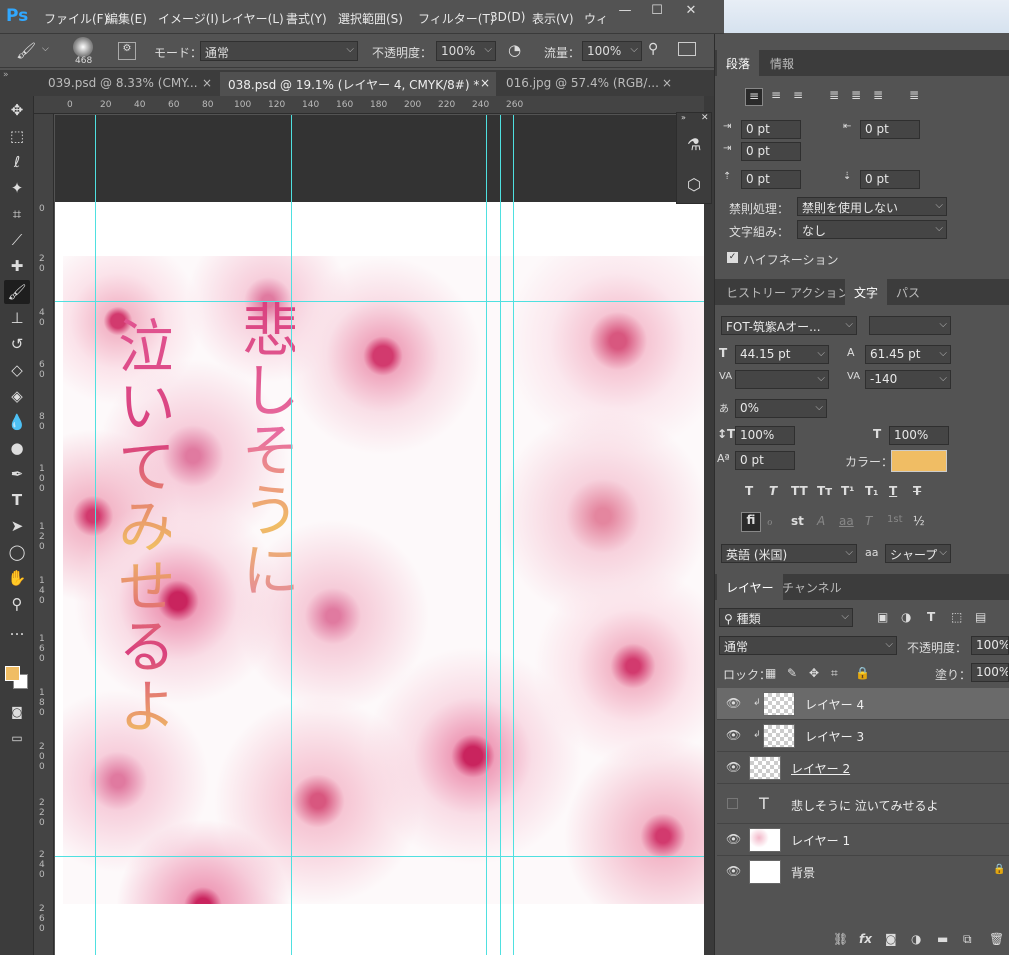 Image resolution: width=1009 pixels, height=955 pixels. What do you see at coordinates (834, 95) in the screenshot?
I see `justify-left-icon: ≣` at bounding box center [834, 95].